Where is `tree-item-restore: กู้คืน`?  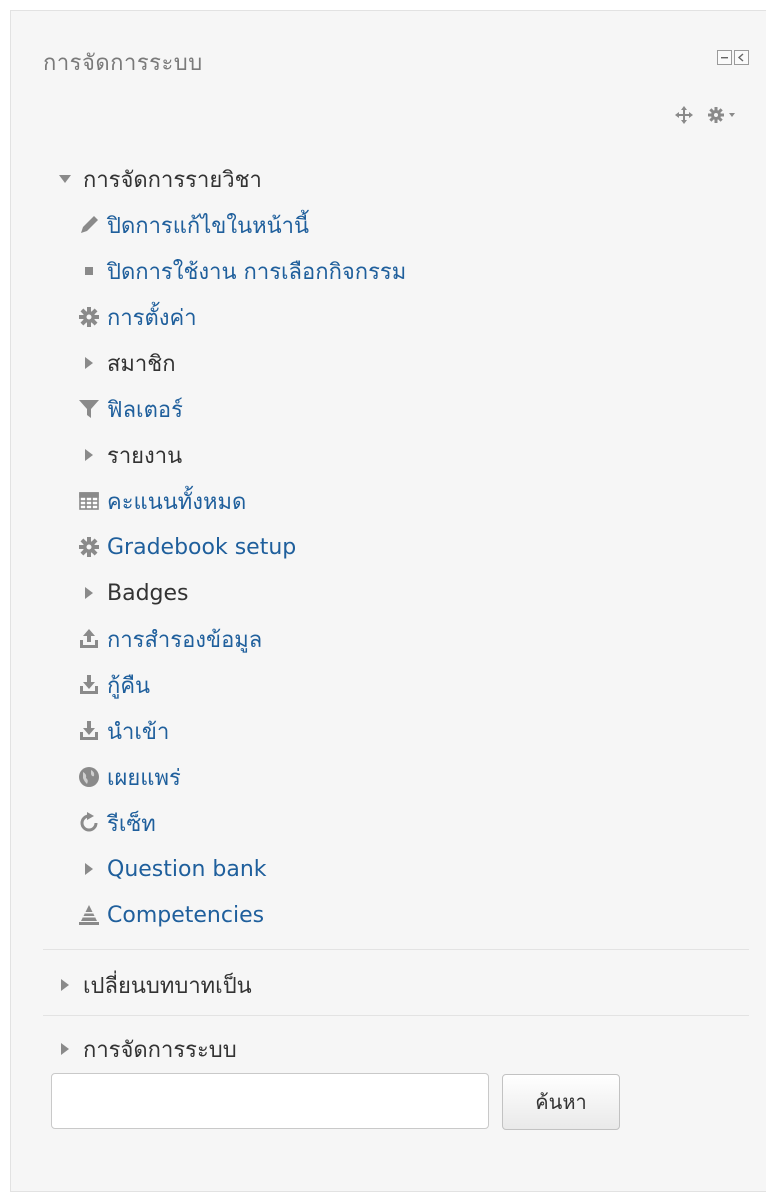 tree-item-restore: กู้คืน is located at coordinates (113, 685).